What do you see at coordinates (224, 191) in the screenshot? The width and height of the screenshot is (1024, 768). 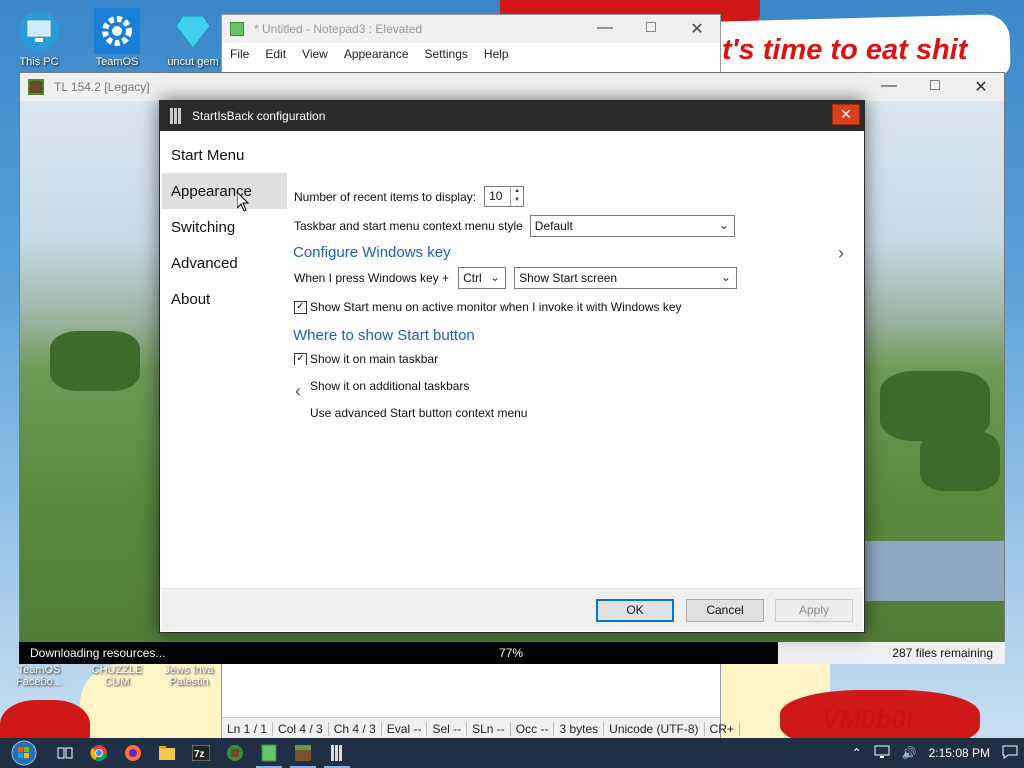 I see `nav-item-appearance: Appearance` at bounding box center [224, 191].